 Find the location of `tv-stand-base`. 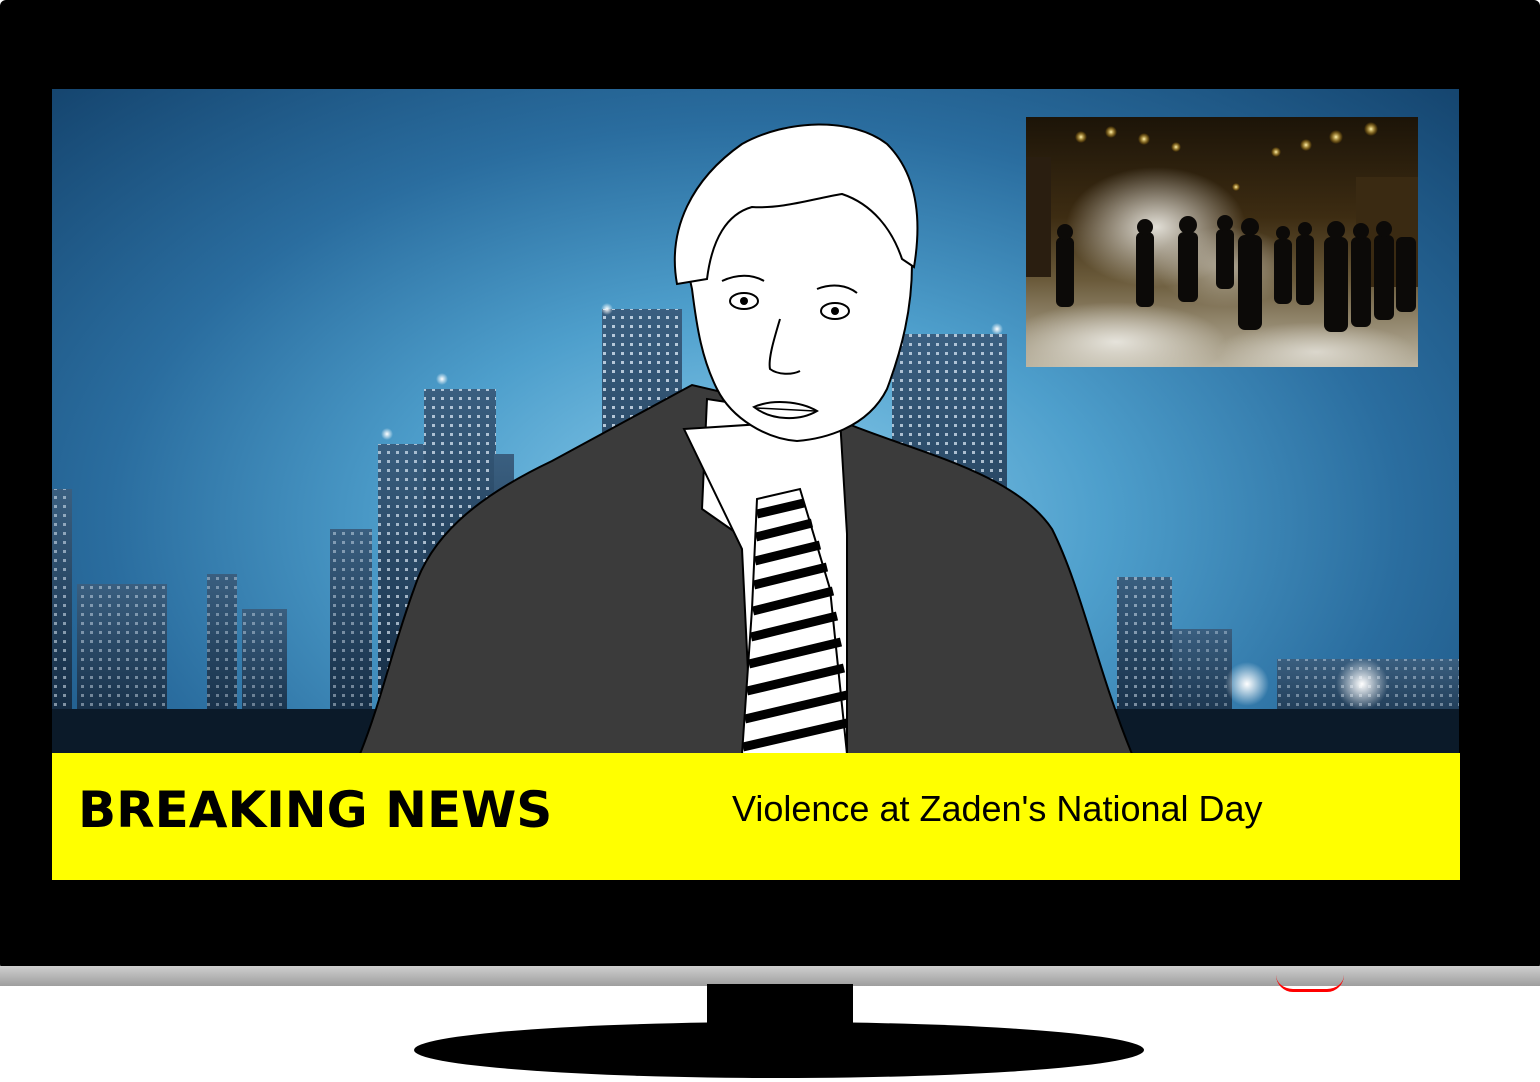

tv-stand-base is located at coordinates (779, 1050).